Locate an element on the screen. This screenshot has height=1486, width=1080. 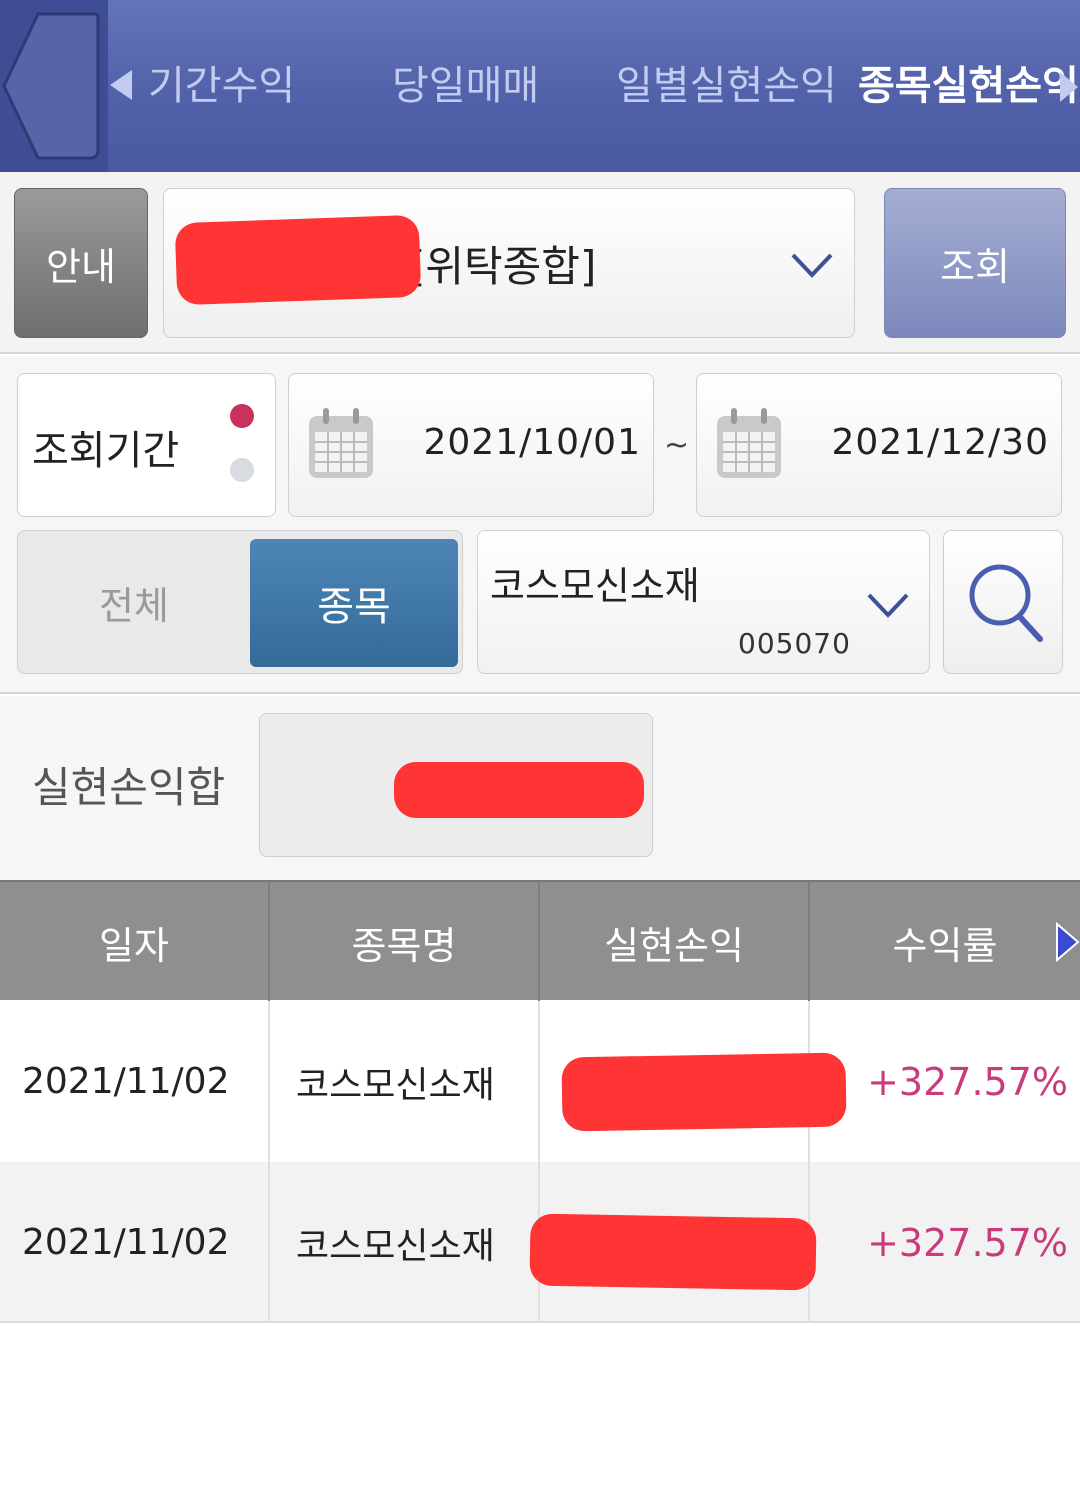
search-icon is located at coordinates (1006, 603).